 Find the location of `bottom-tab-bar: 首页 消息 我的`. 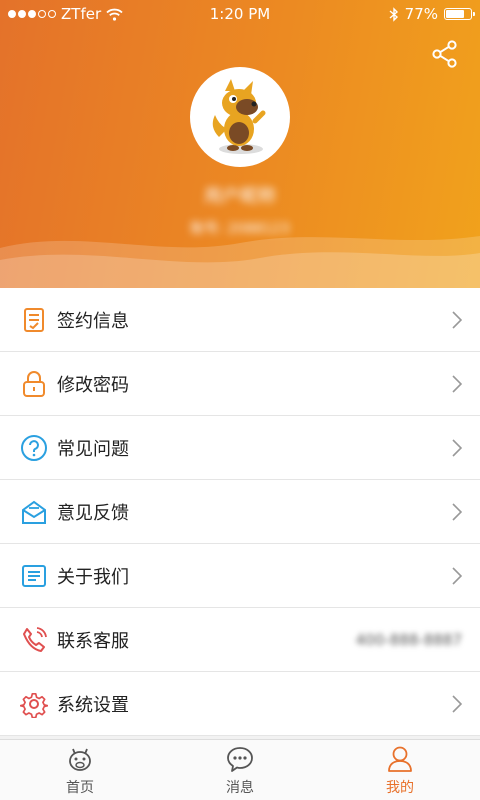

bottom-tab-bar: 首页 消息 我的 is located at coordinates (240, 769).